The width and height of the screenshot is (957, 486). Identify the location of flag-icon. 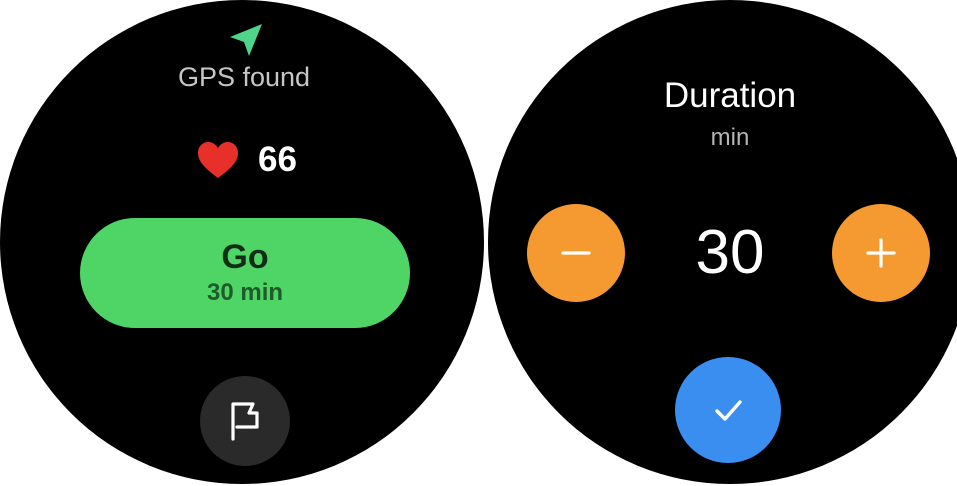
(245, 421).